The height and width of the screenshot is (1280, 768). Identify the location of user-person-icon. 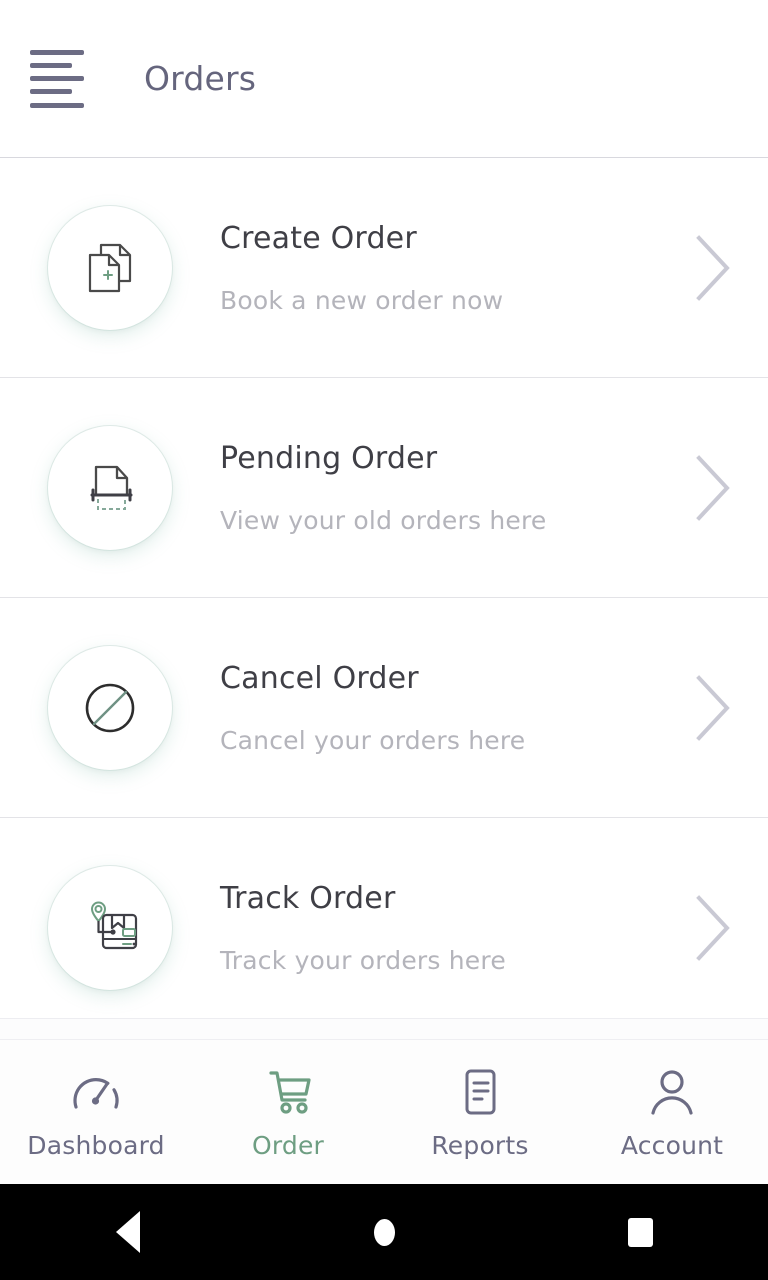
(672, 1092).